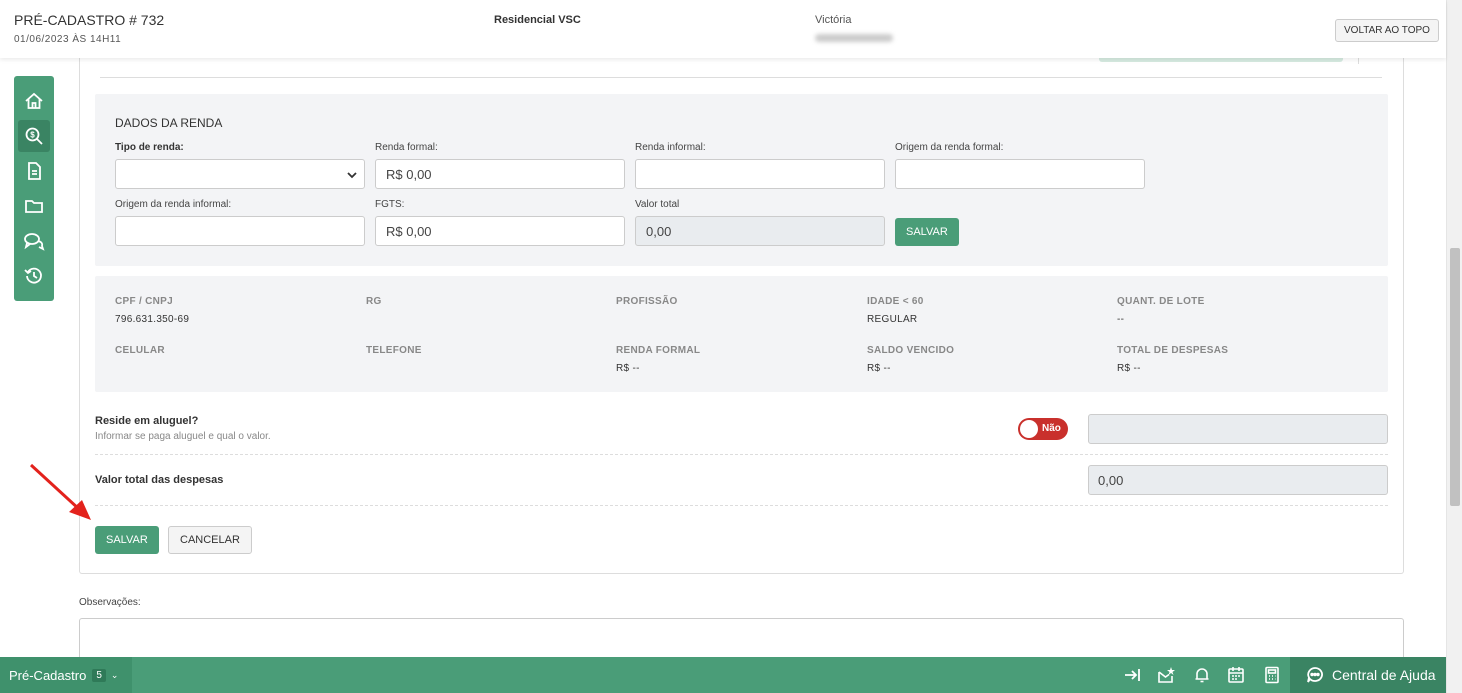 This screenshot has width=1462, height=693. I want to click on tipo-renda-label: Tipo de renda:, so click(149, 147).